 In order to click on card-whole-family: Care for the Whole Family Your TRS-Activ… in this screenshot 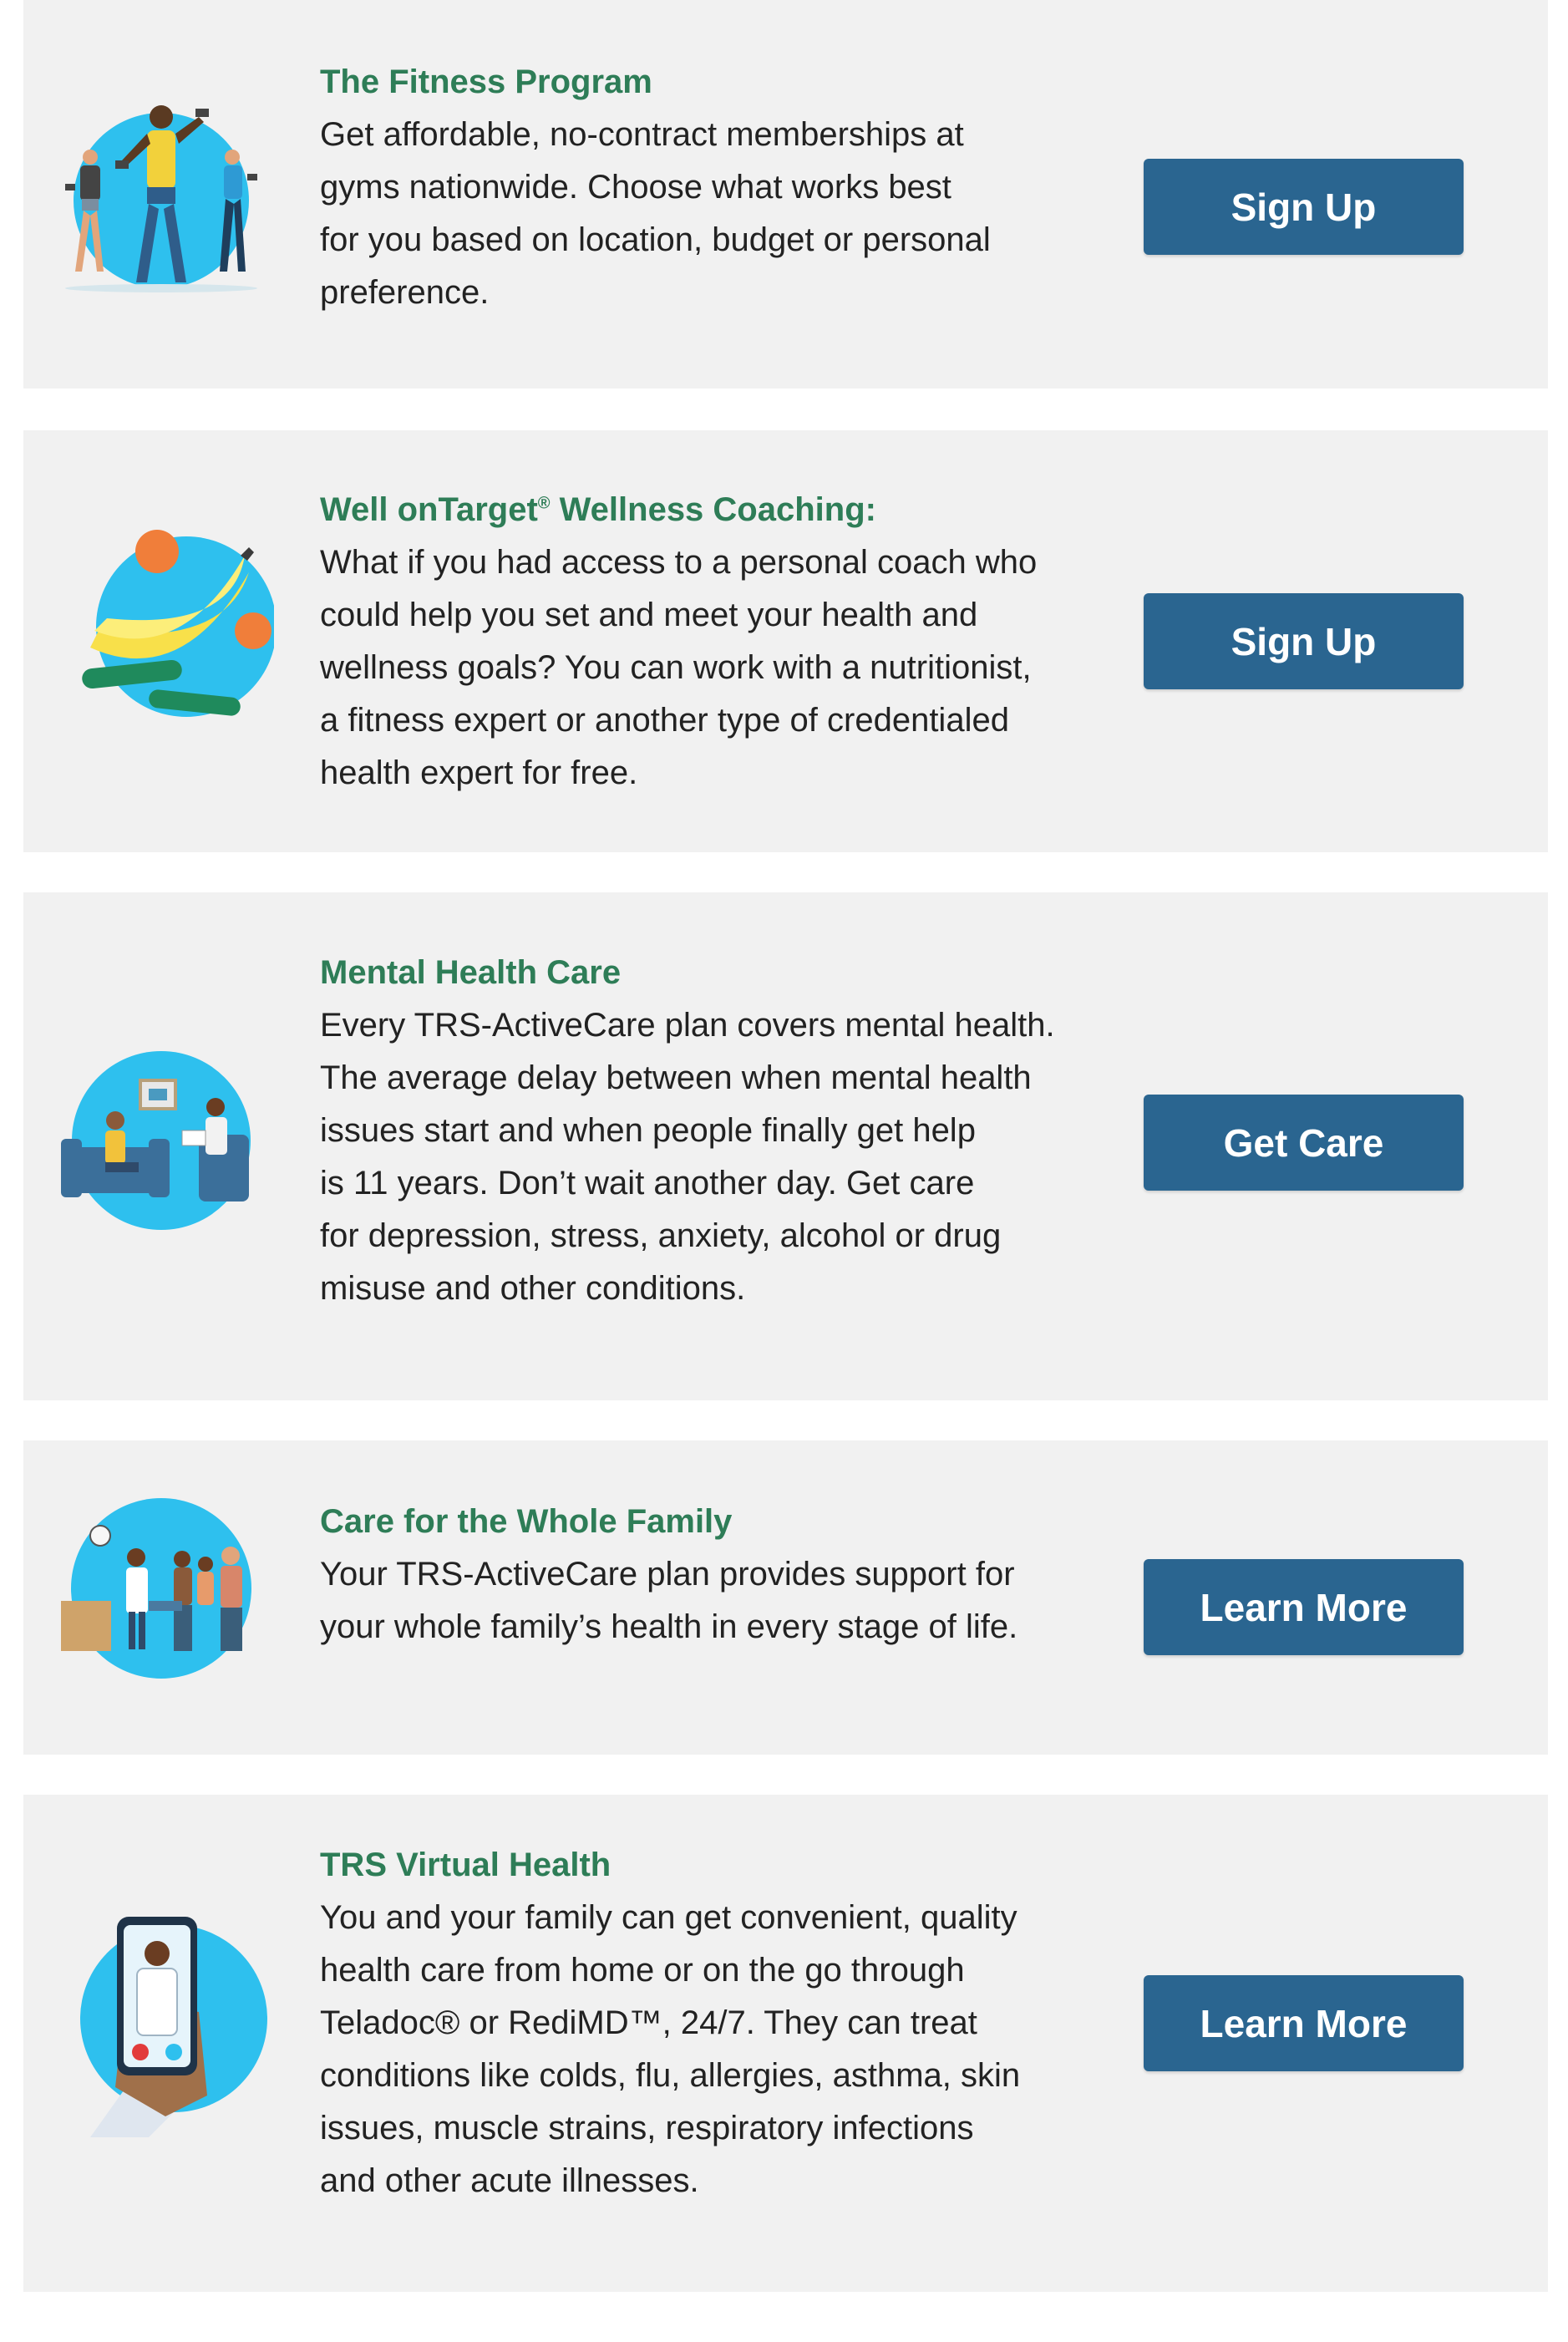, I will do `click(785, 1597)`.